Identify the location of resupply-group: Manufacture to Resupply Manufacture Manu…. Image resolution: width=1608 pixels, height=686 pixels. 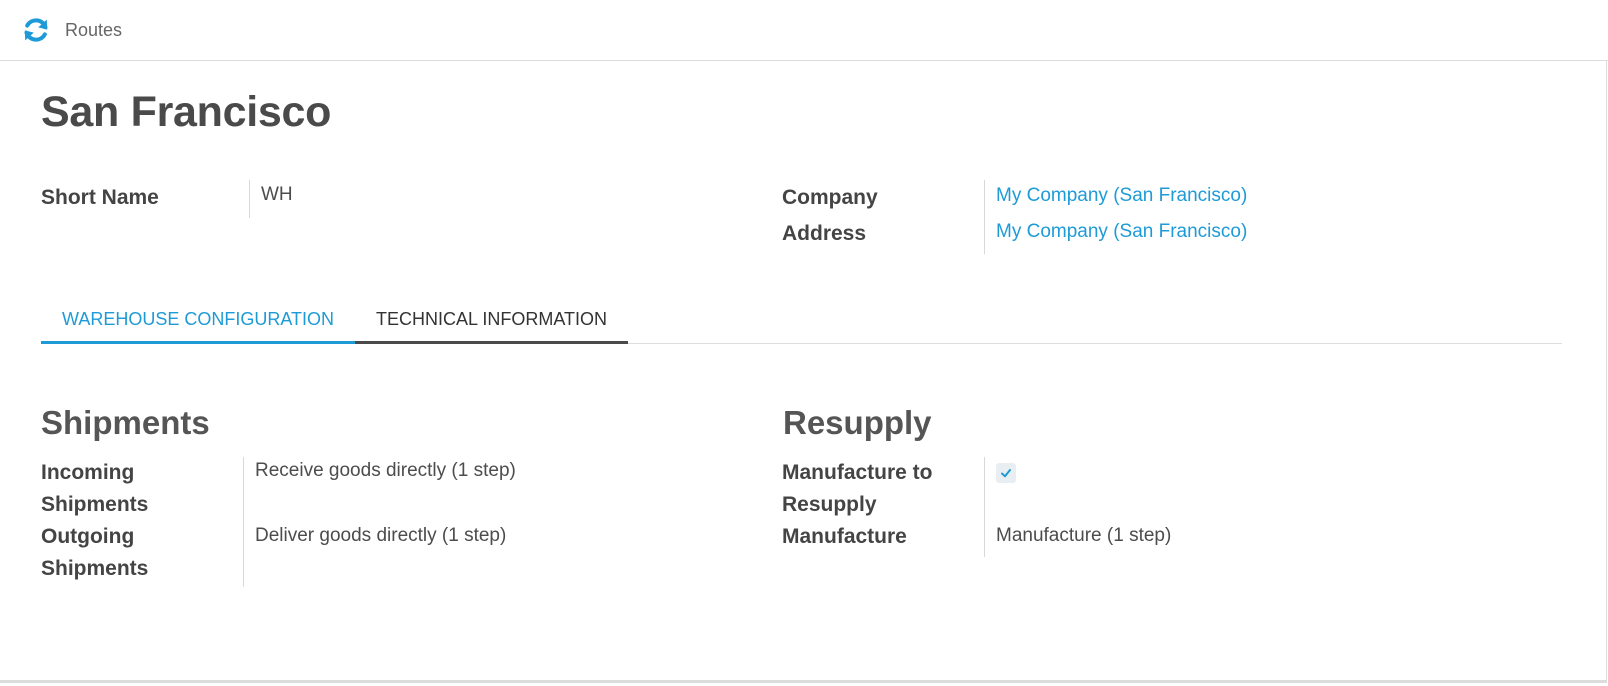
(976, 507).